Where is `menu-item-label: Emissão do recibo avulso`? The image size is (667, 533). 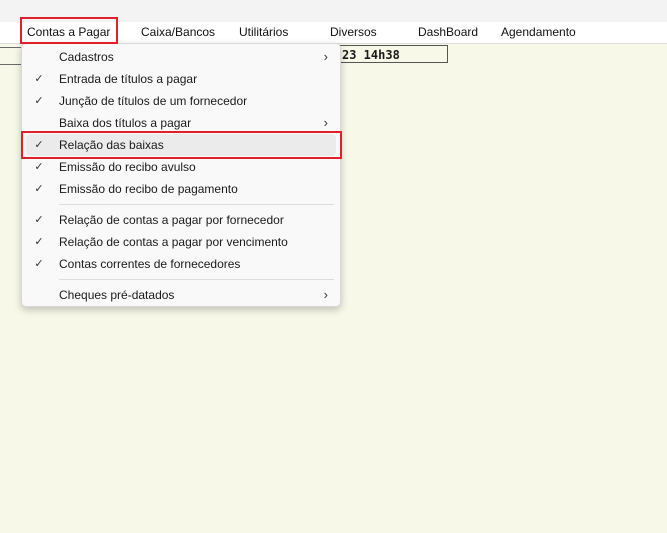 menu-item-label: Emissão do recibo avulso is located at coordinates (127, 167).